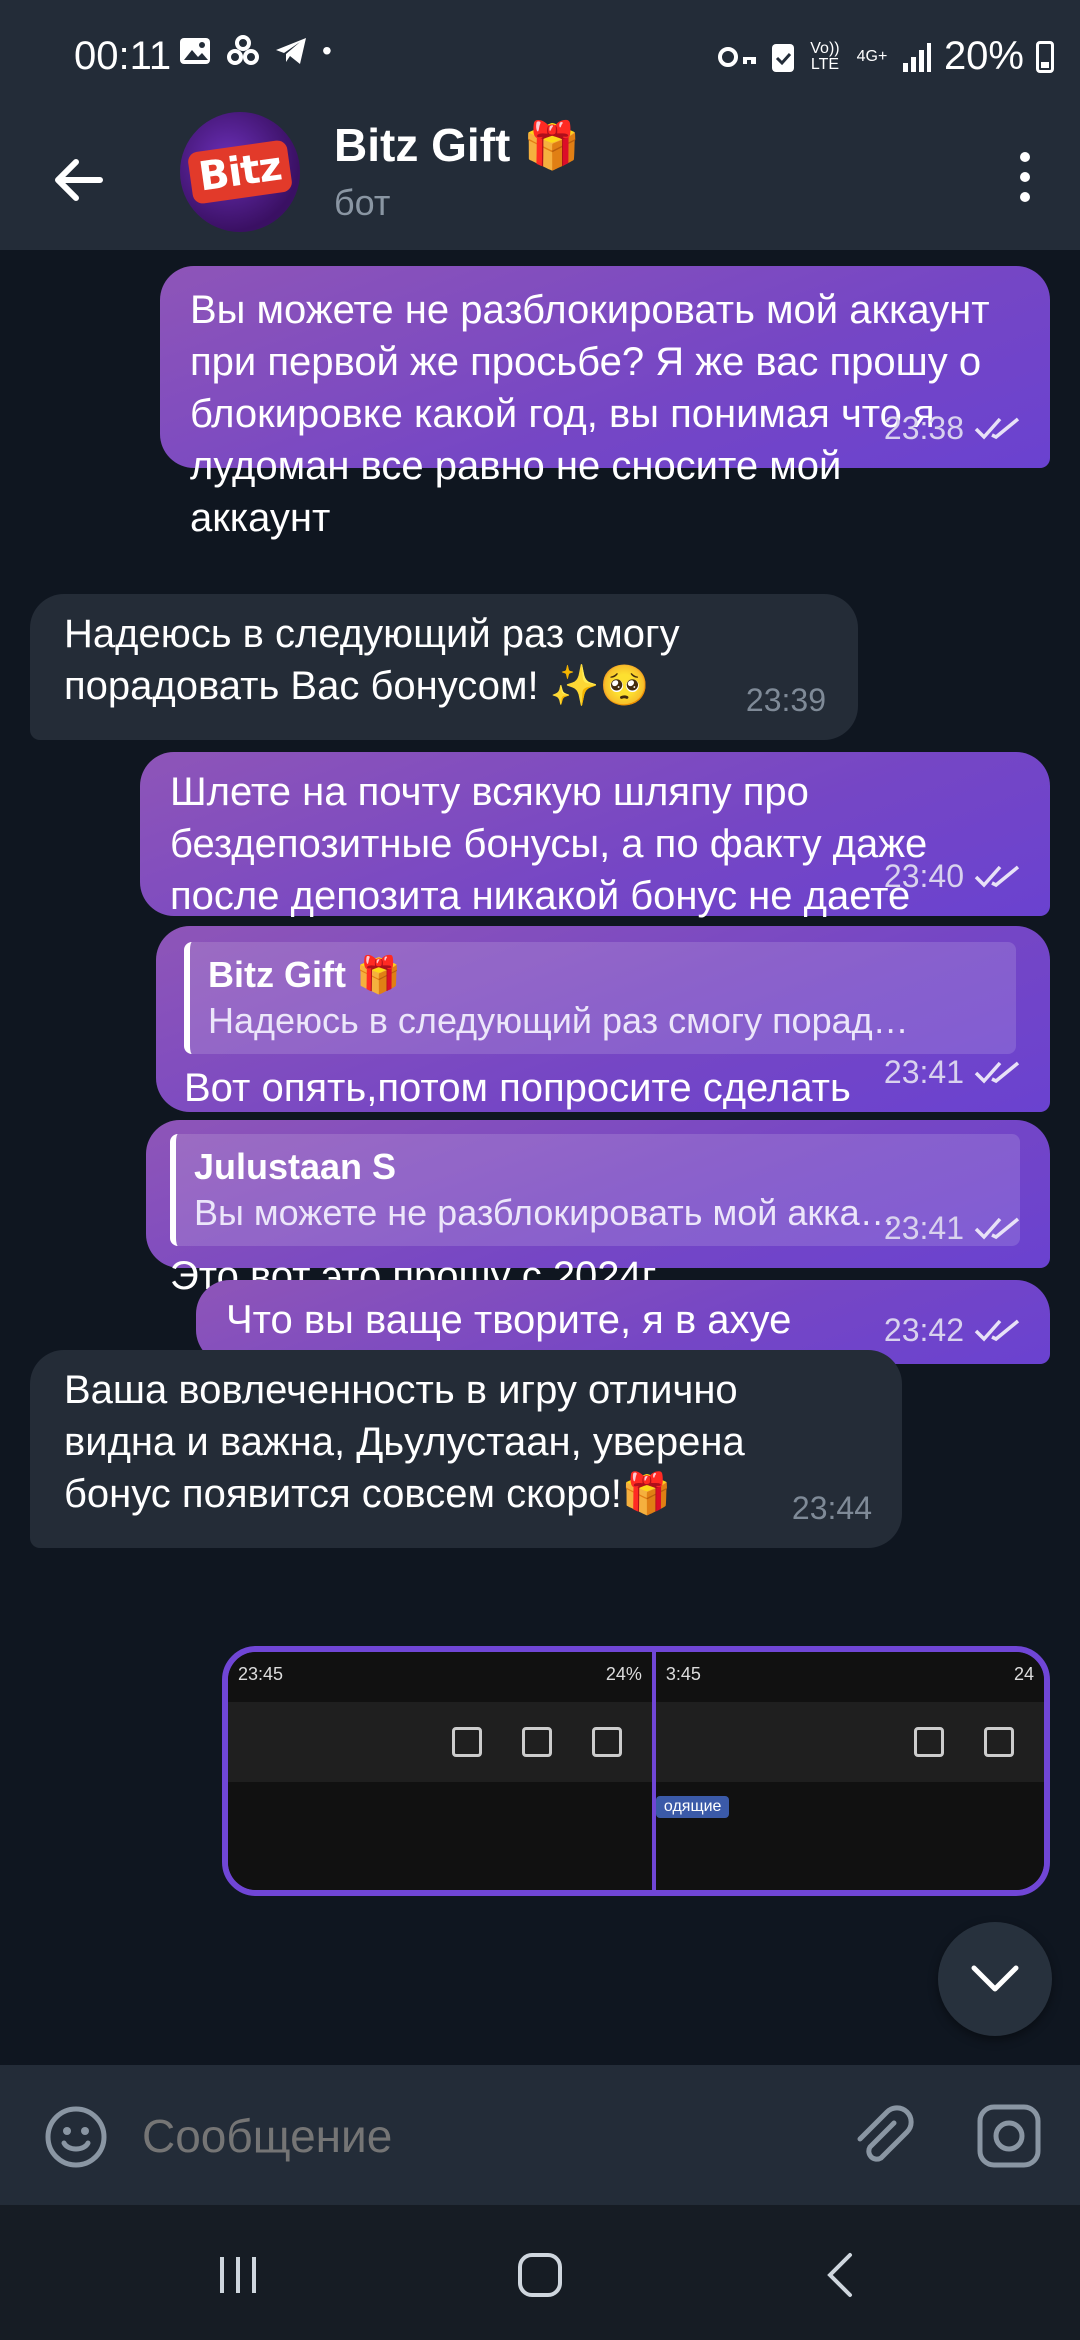  I want to click on message-time: 23:38, so click(923, 428).